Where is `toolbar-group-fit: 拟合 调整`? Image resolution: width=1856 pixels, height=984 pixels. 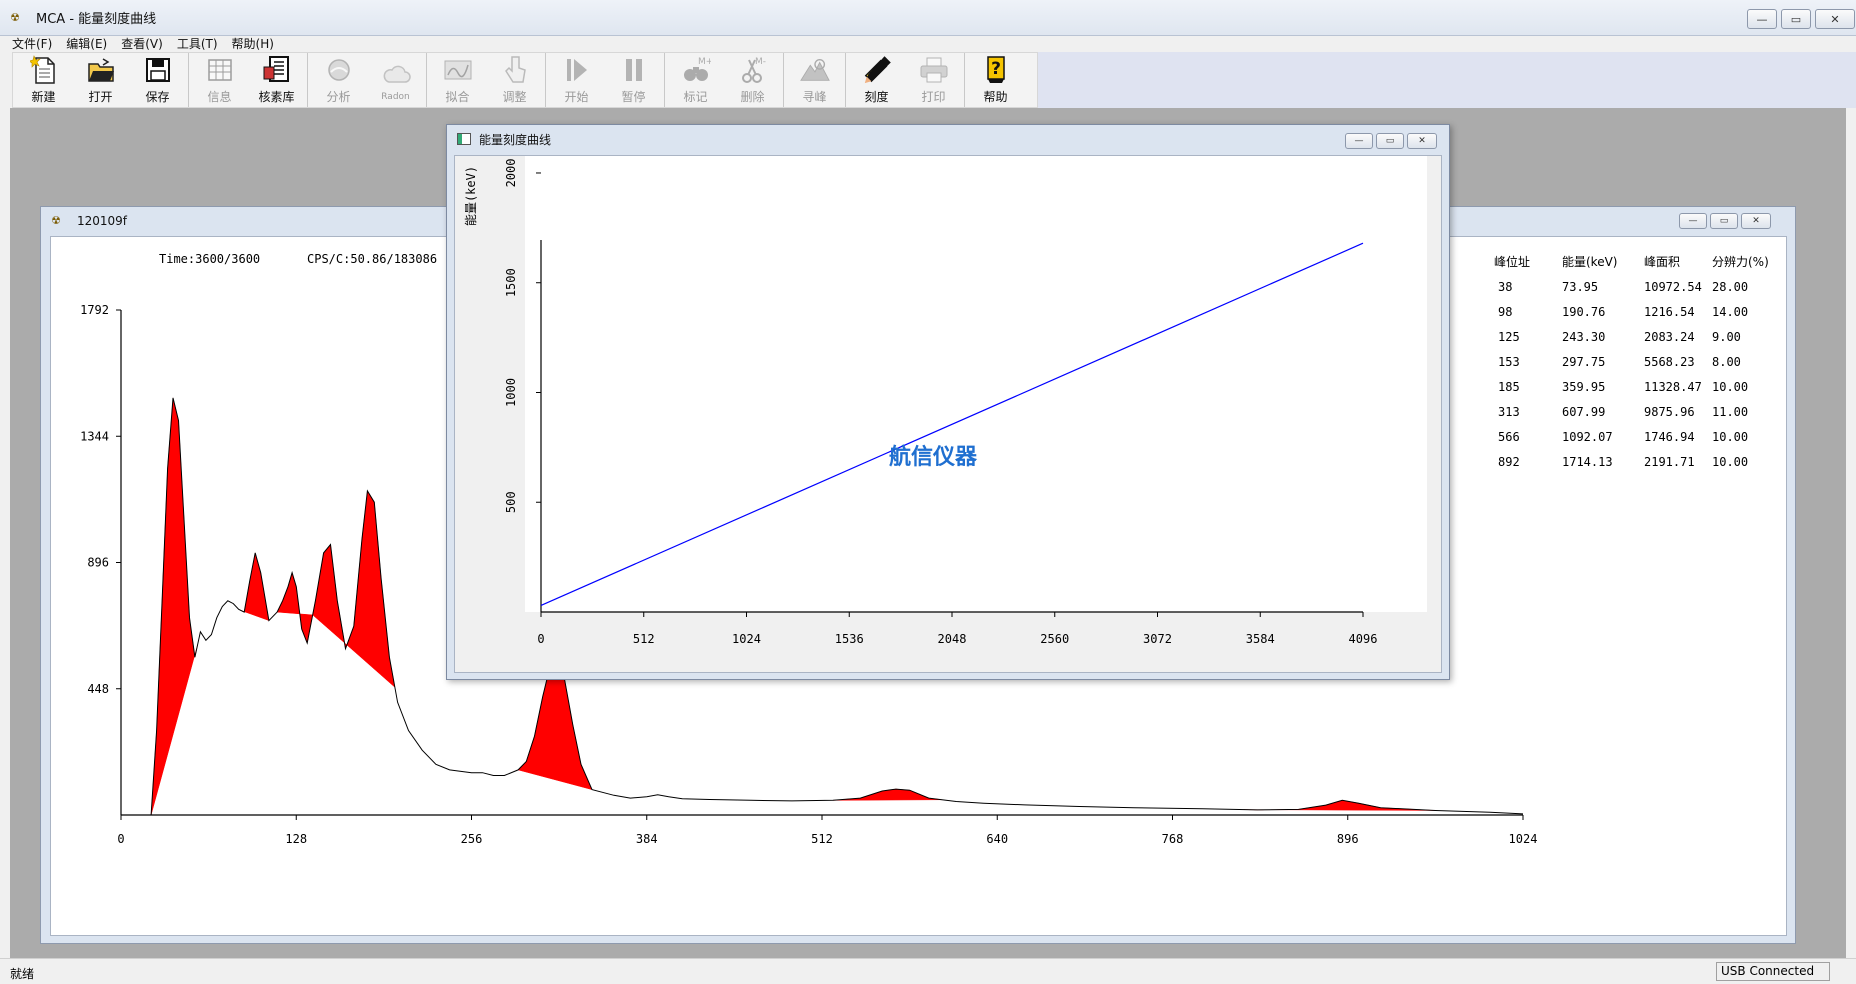
toolbar-group-fit: 拟合 调整 is located at coordinates (486, 80).